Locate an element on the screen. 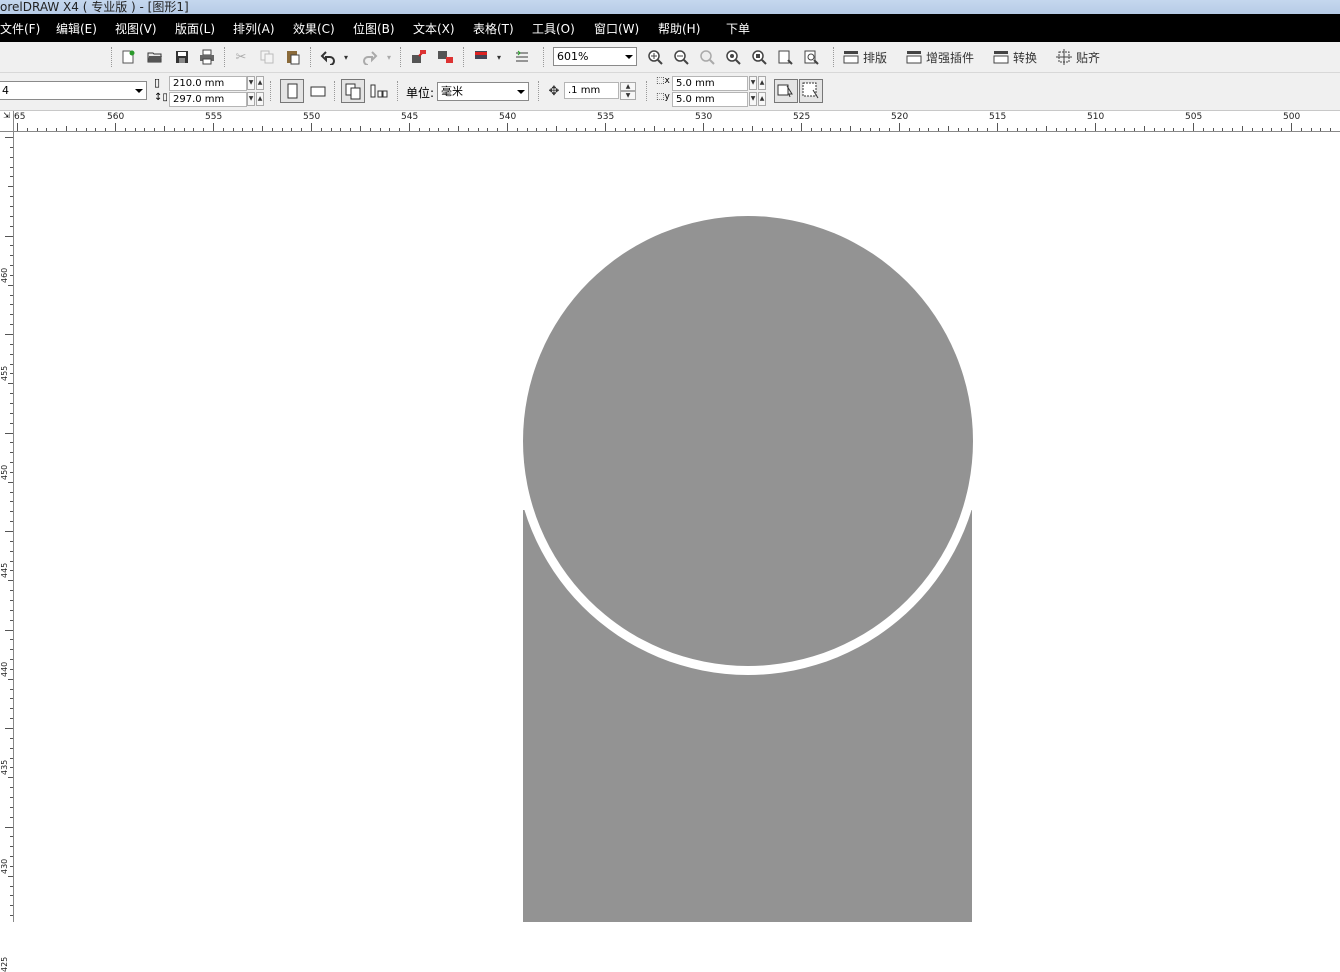 The width and height of the screenshot is (1340, 972). redo-icon is located at coordinates (369, 57).